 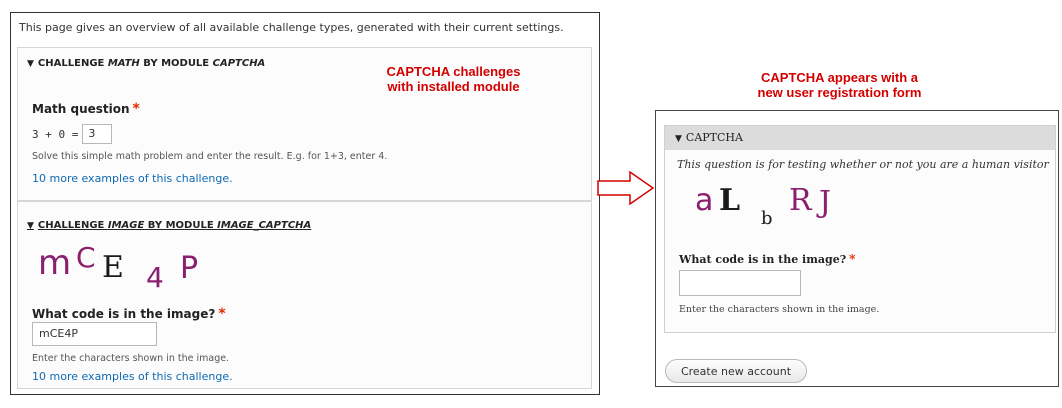 I want to click on captcha-char: b, so click(x=767, y=218).